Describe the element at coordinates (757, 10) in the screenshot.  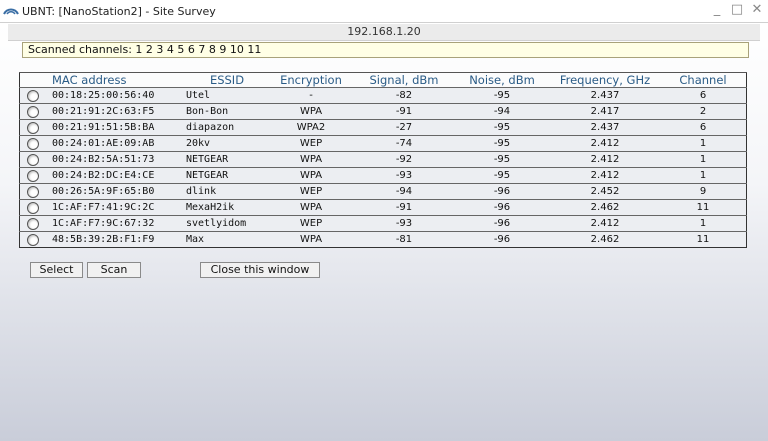
I see `close-icon: ✕` at that location.